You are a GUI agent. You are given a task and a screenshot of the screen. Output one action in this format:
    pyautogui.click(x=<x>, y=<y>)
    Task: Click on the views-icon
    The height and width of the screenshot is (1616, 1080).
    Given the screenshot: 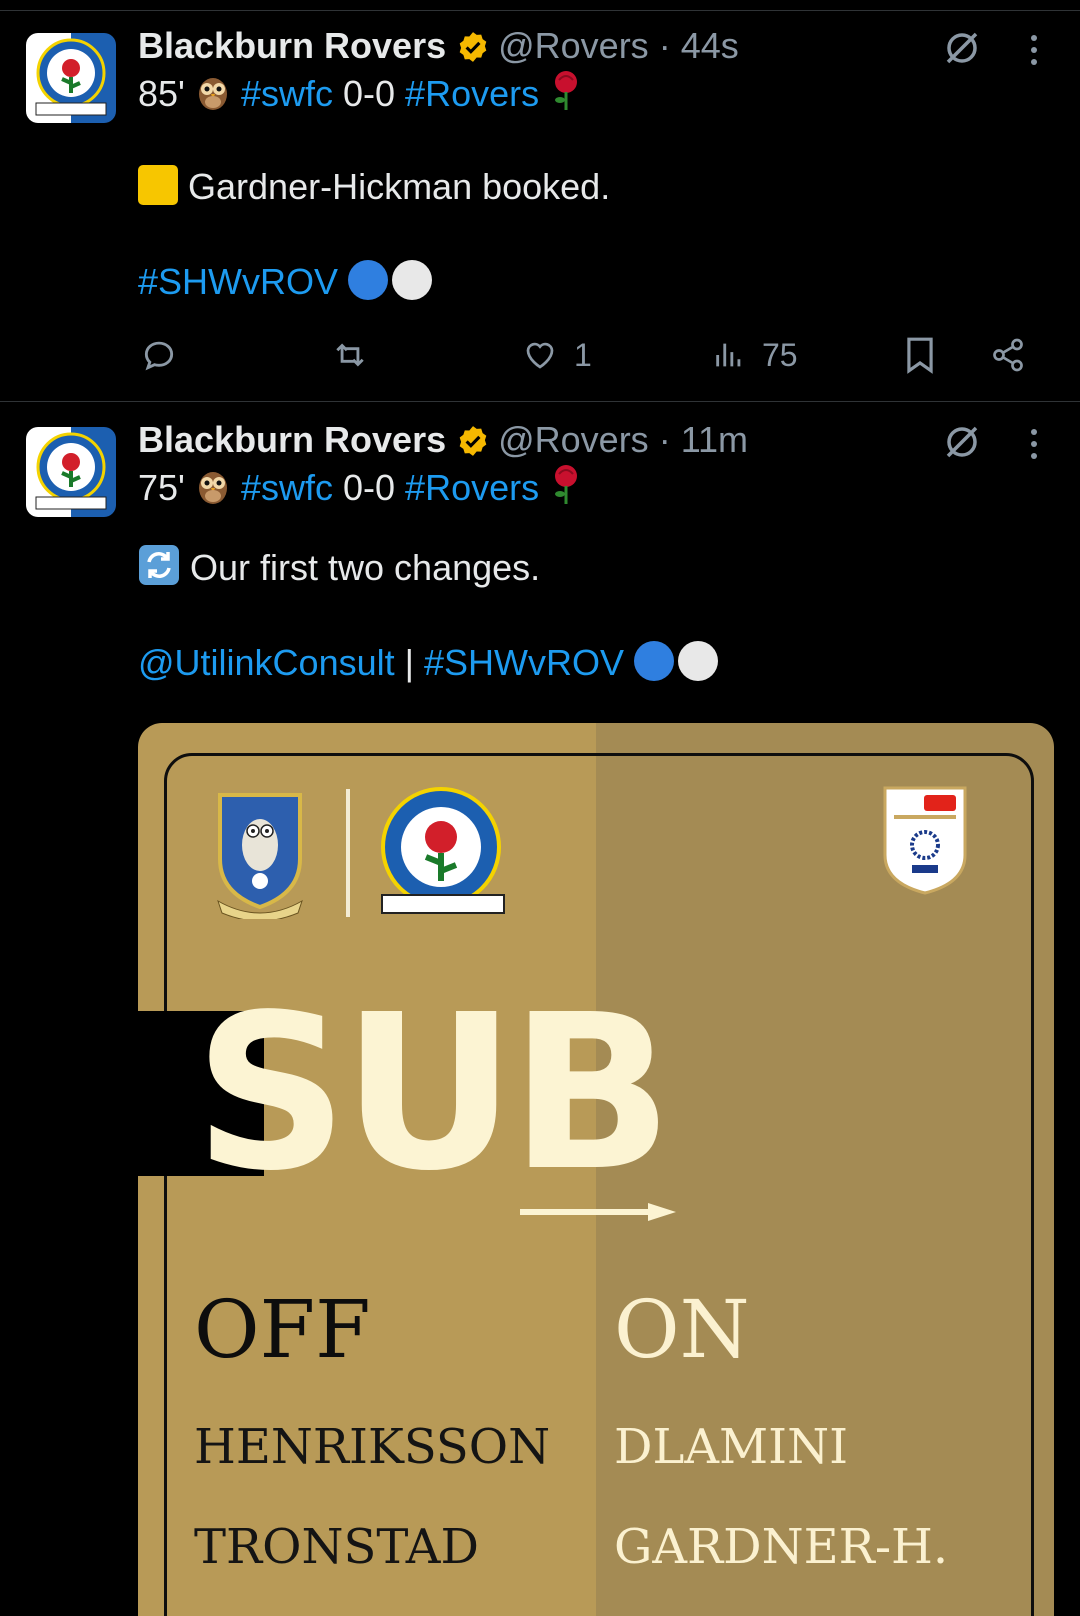 What is the action you would take?
    pyautogui.click(x=728, y=355)
    